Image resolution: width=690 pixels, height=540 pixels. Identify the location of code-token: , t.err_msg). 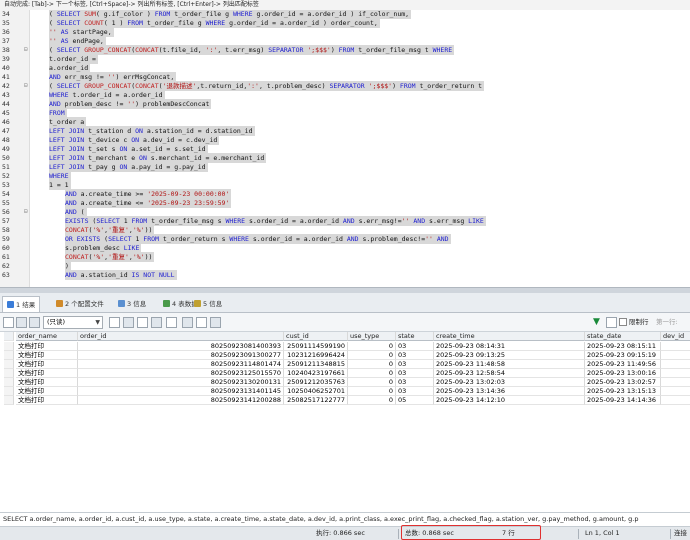
(243, 50).